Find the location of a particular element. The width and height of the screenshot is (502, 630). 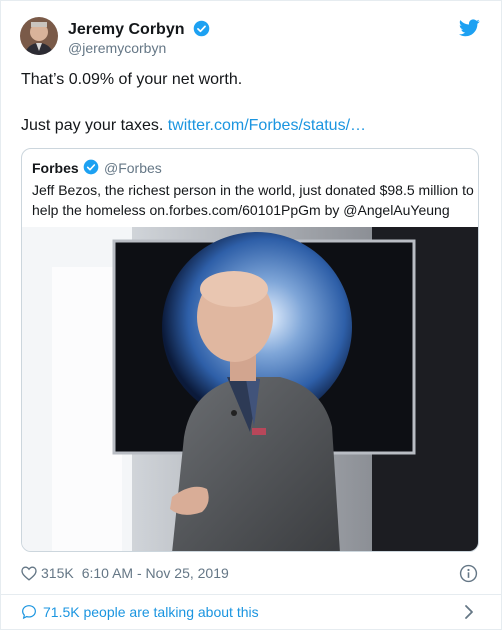

author-name: Jeremy Corbyn is located at coordinates (139, 29).